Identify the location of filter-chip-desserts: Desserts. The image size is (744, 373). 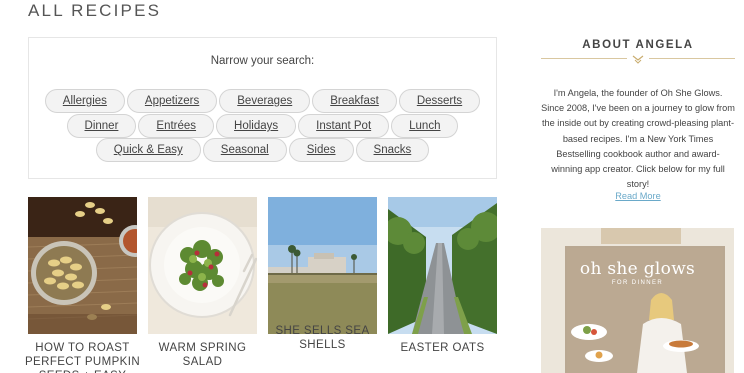
(439, 101).